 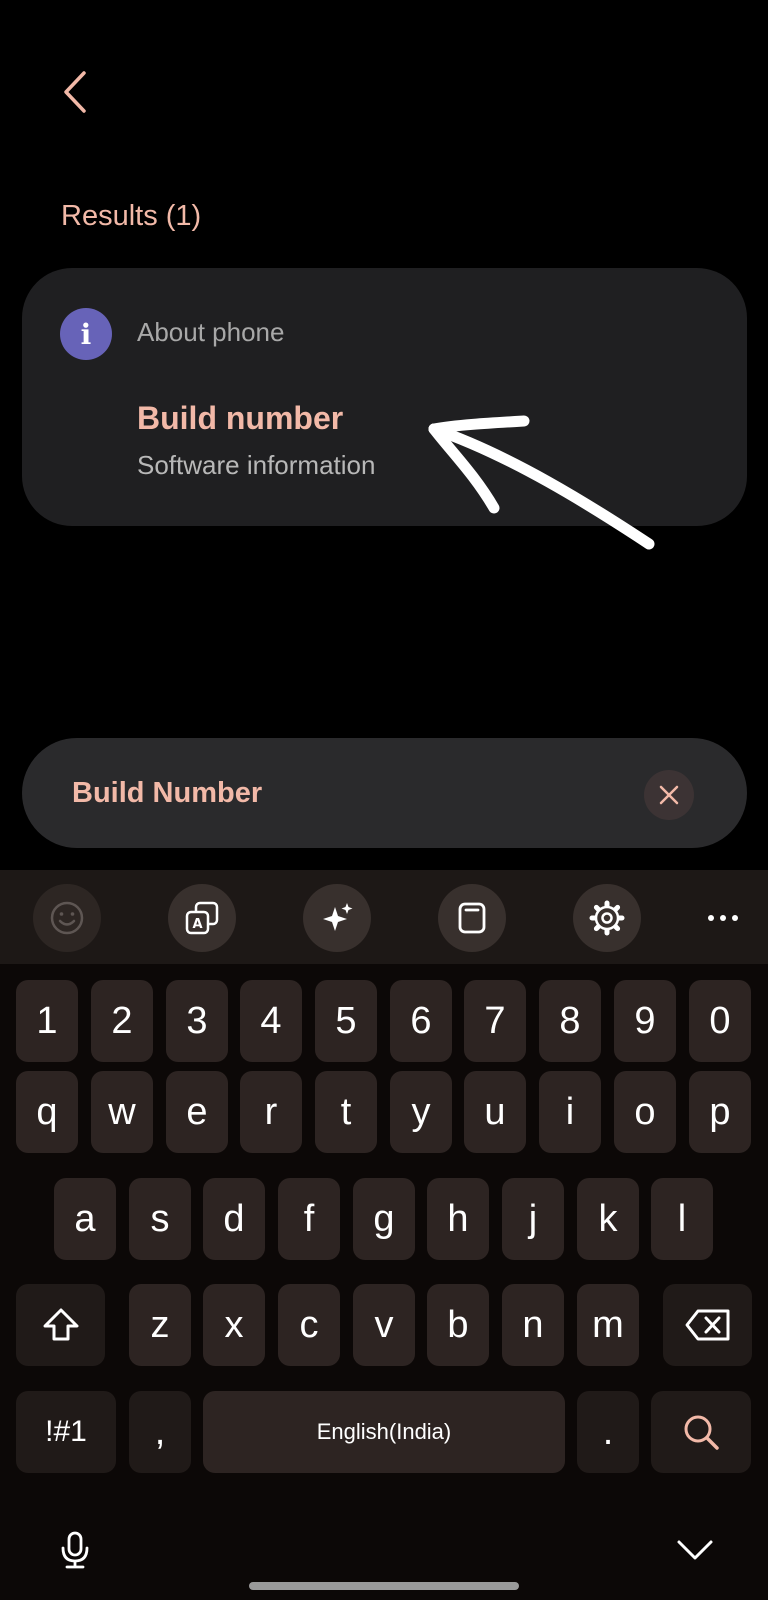 What do you see at coordinates (533, 1219) in the screenshot?
I see `key-j: j` at bounding box center [533, 1219].